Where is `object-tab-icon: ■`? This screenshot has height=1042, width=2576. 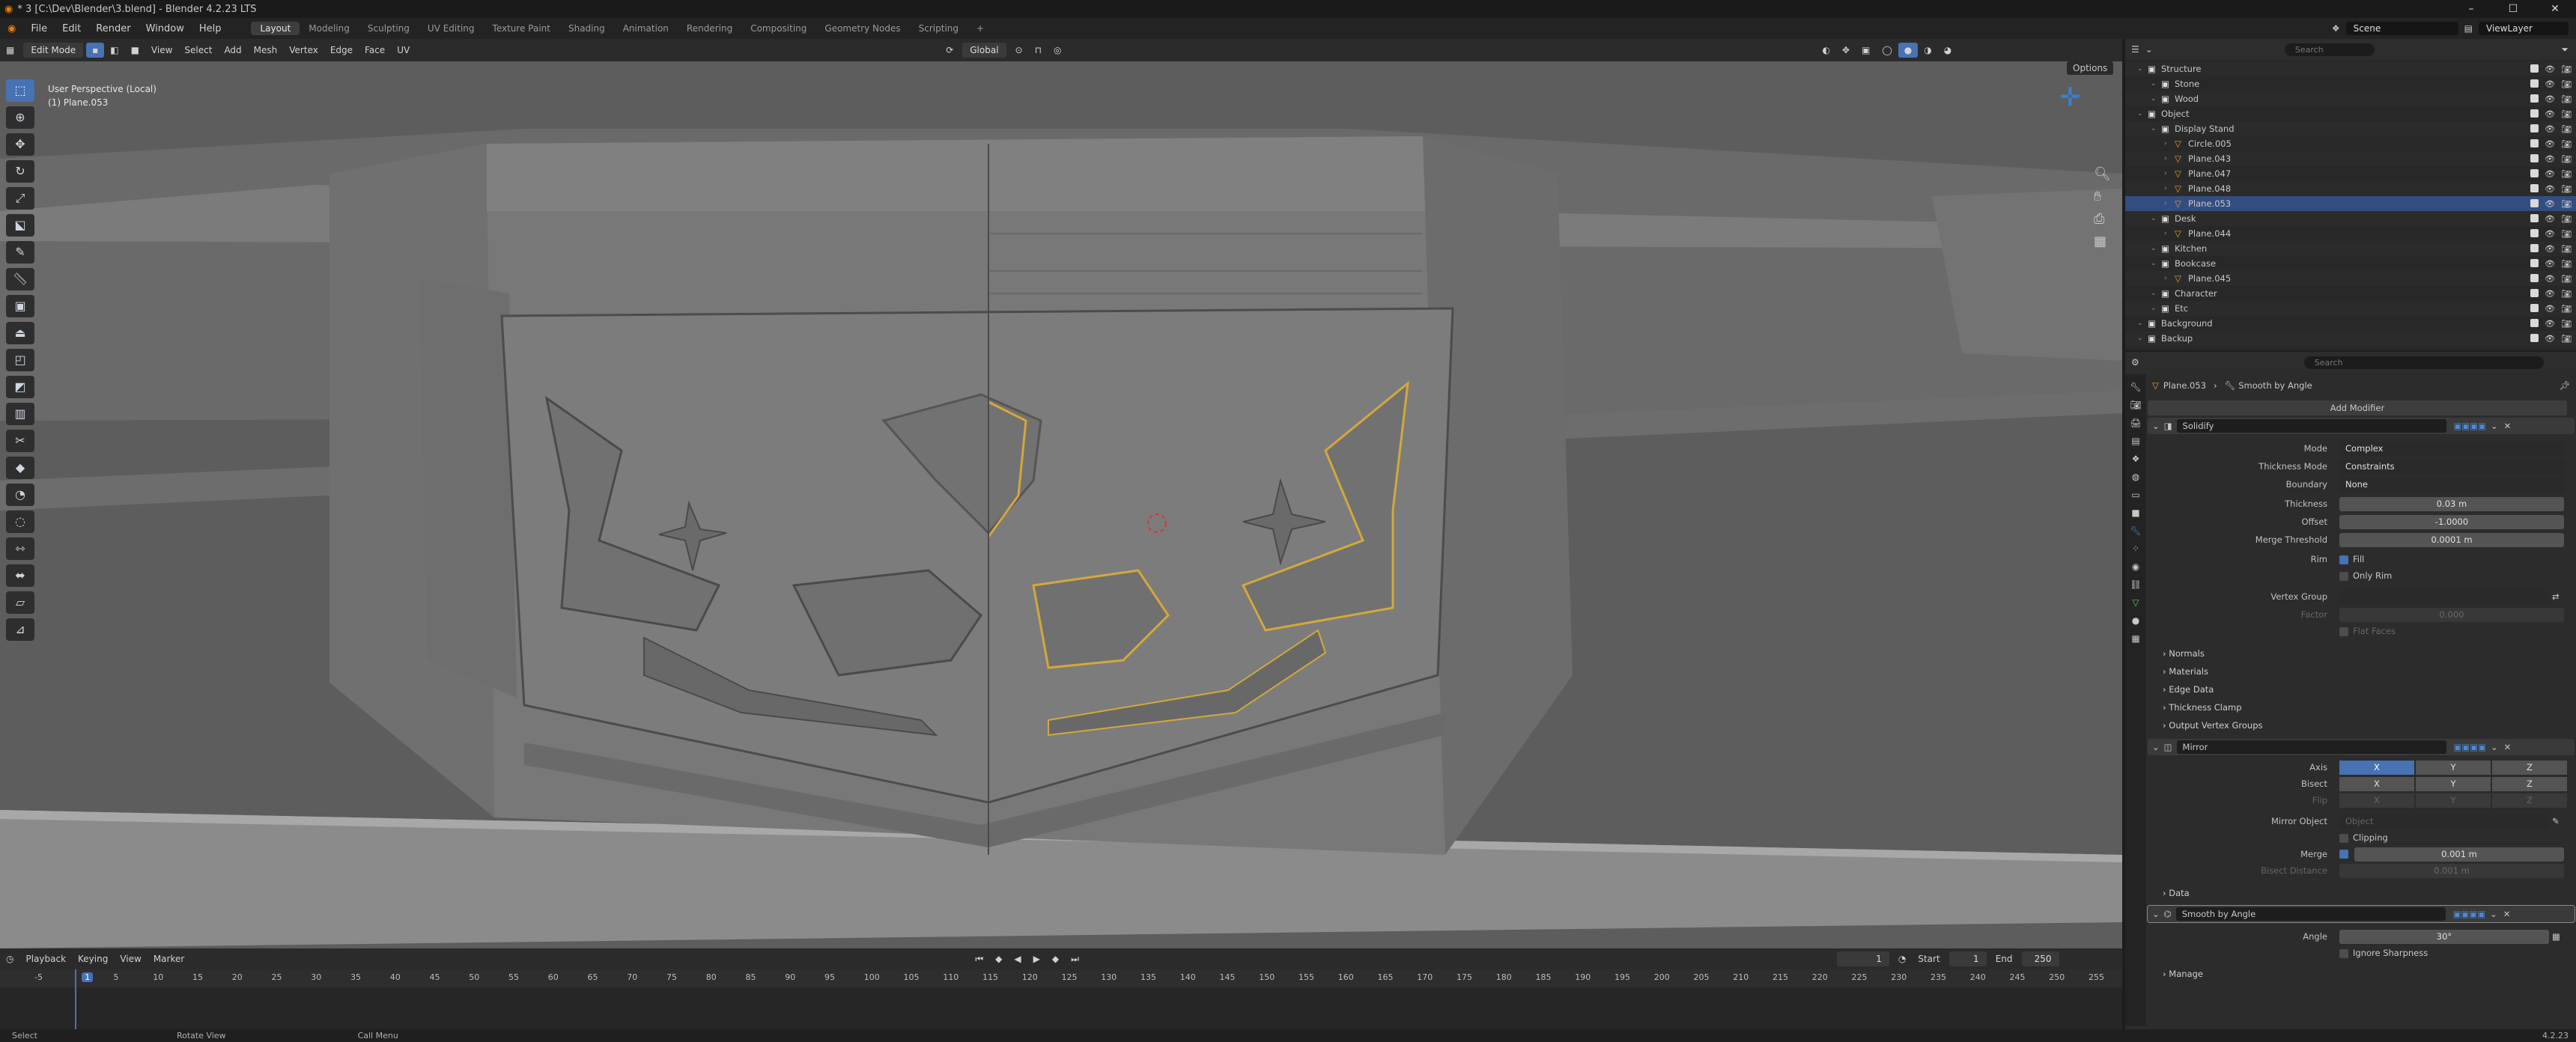 object-tab-icon: ■ is located at coordinates (2135, 513).